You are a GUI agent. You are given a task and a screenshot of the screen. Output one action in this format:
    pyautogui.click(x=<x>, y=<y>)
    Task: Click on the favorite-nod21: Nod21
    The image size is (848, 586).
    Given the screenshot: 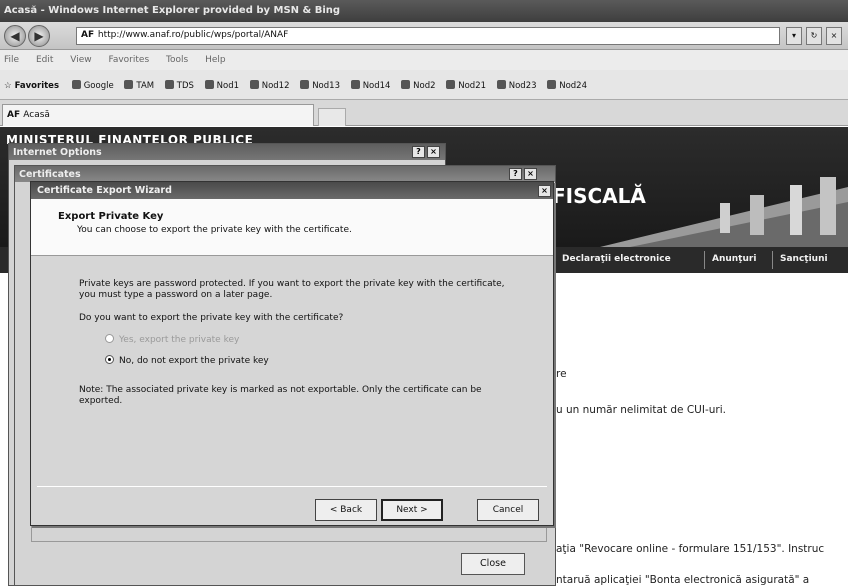 What is the action you would take?
    pyautogui.click(x=466, y=85)
    